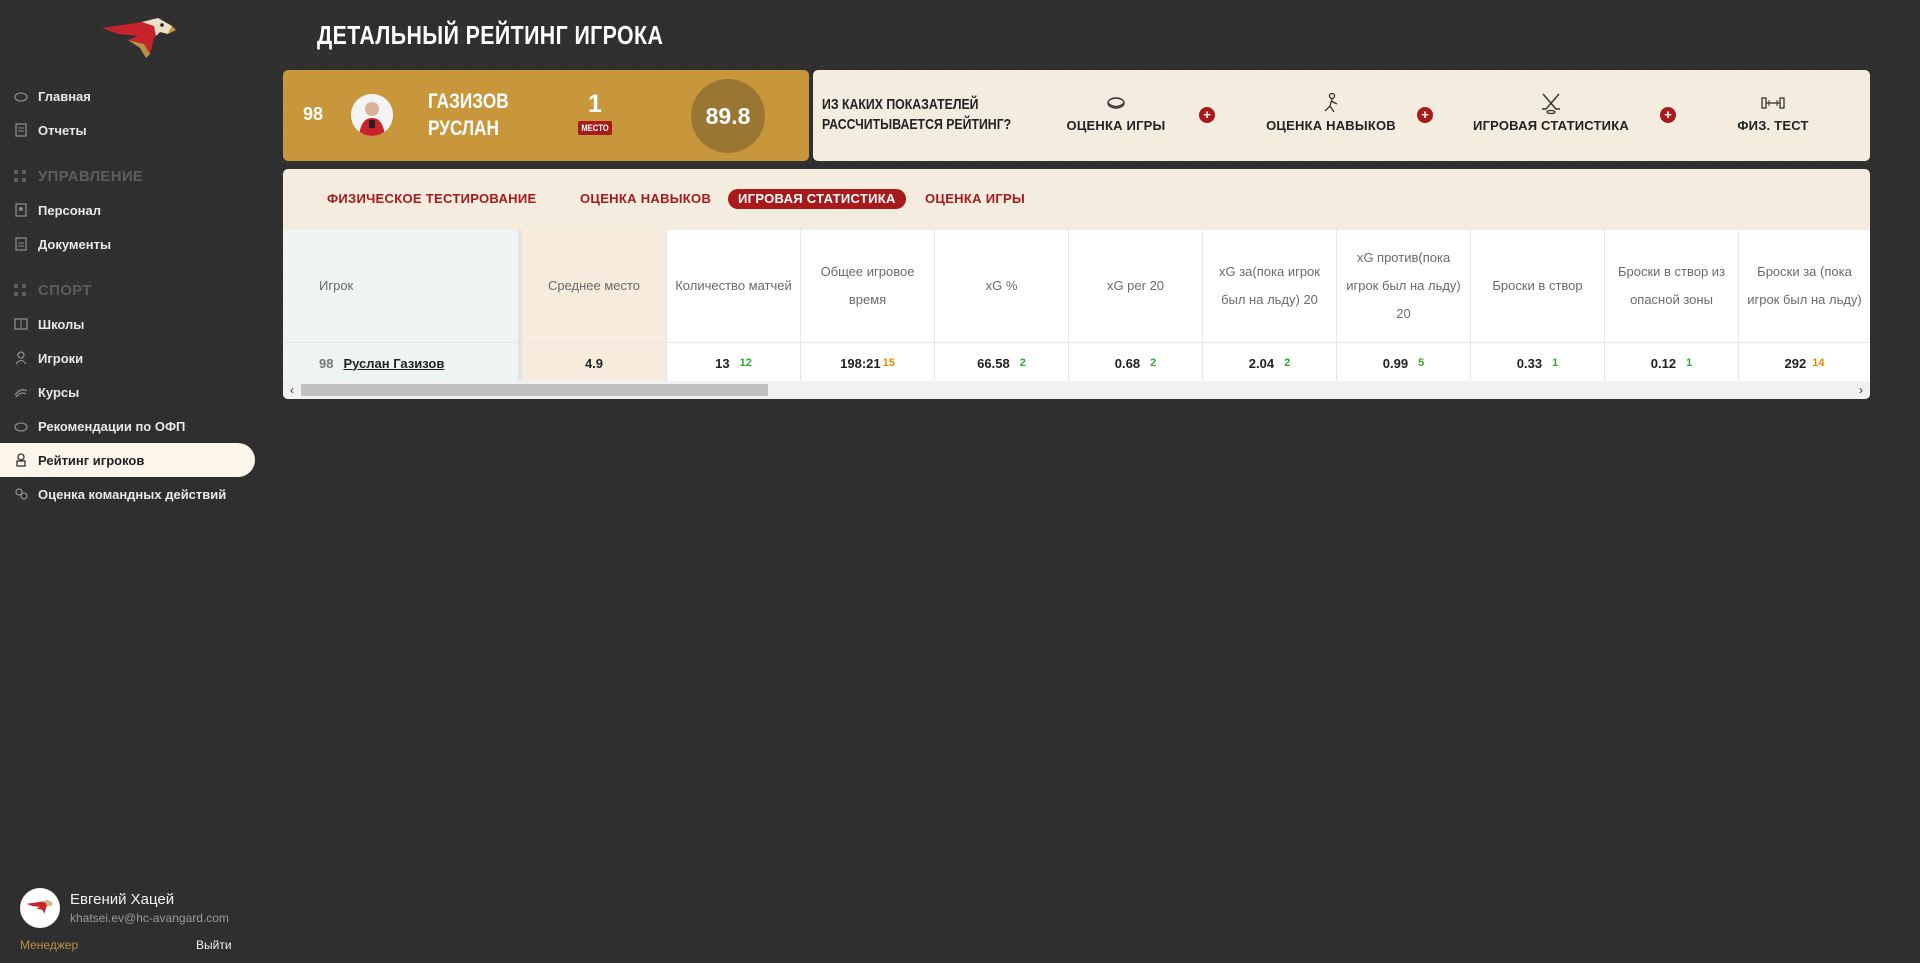  I want to click on table-header: Броски в створ из опасной зоны, so click(1672, 286).